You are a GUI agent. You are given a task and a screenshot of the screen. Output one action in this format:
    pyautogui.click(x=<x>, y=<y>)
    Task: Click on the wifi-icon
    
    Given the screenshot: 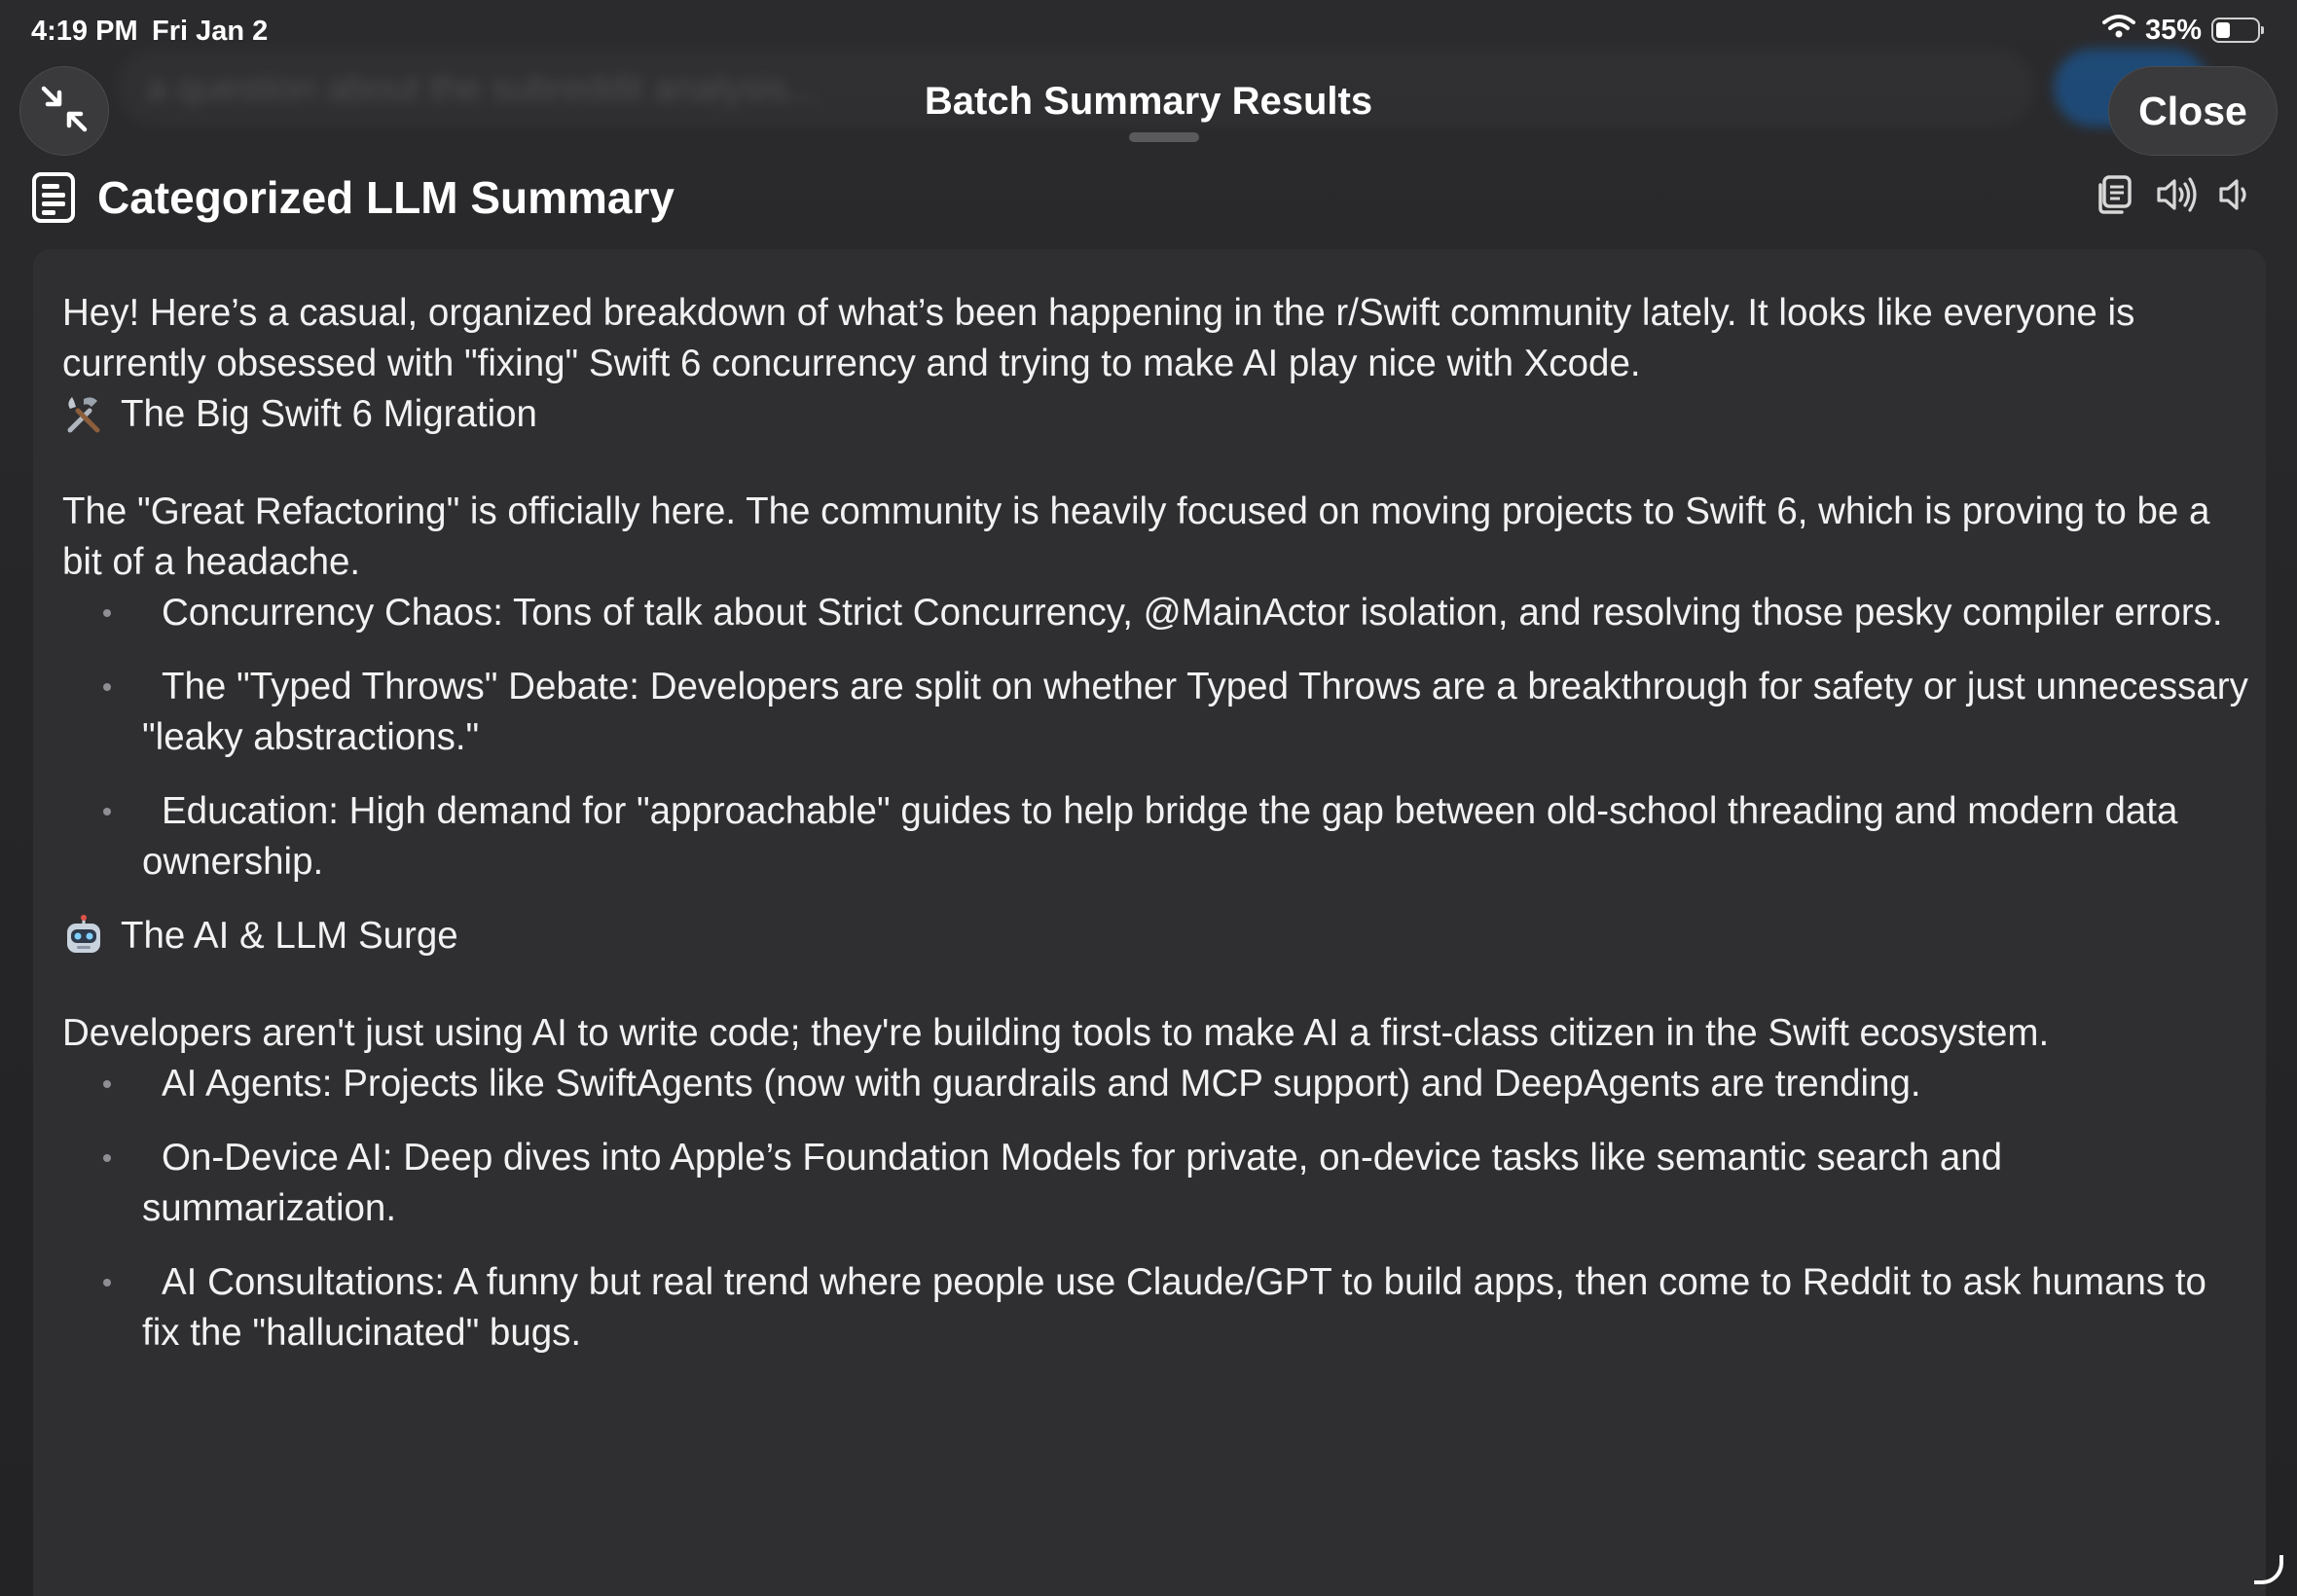 What is the action you would take?
    pyautogui.click(x=2118, y=31)
    